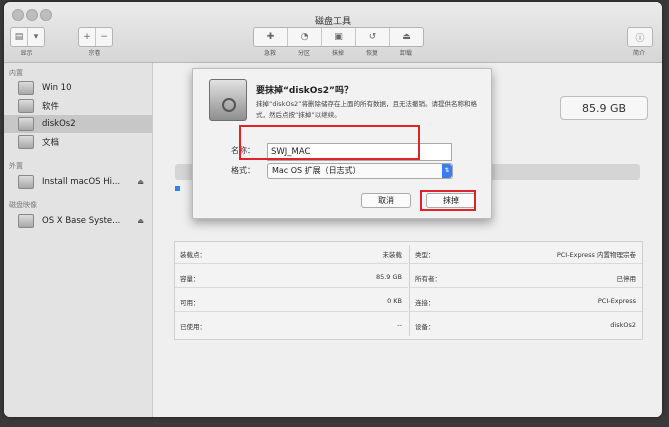  I want to click on unmount-label: 卸载, so click(405, 53).